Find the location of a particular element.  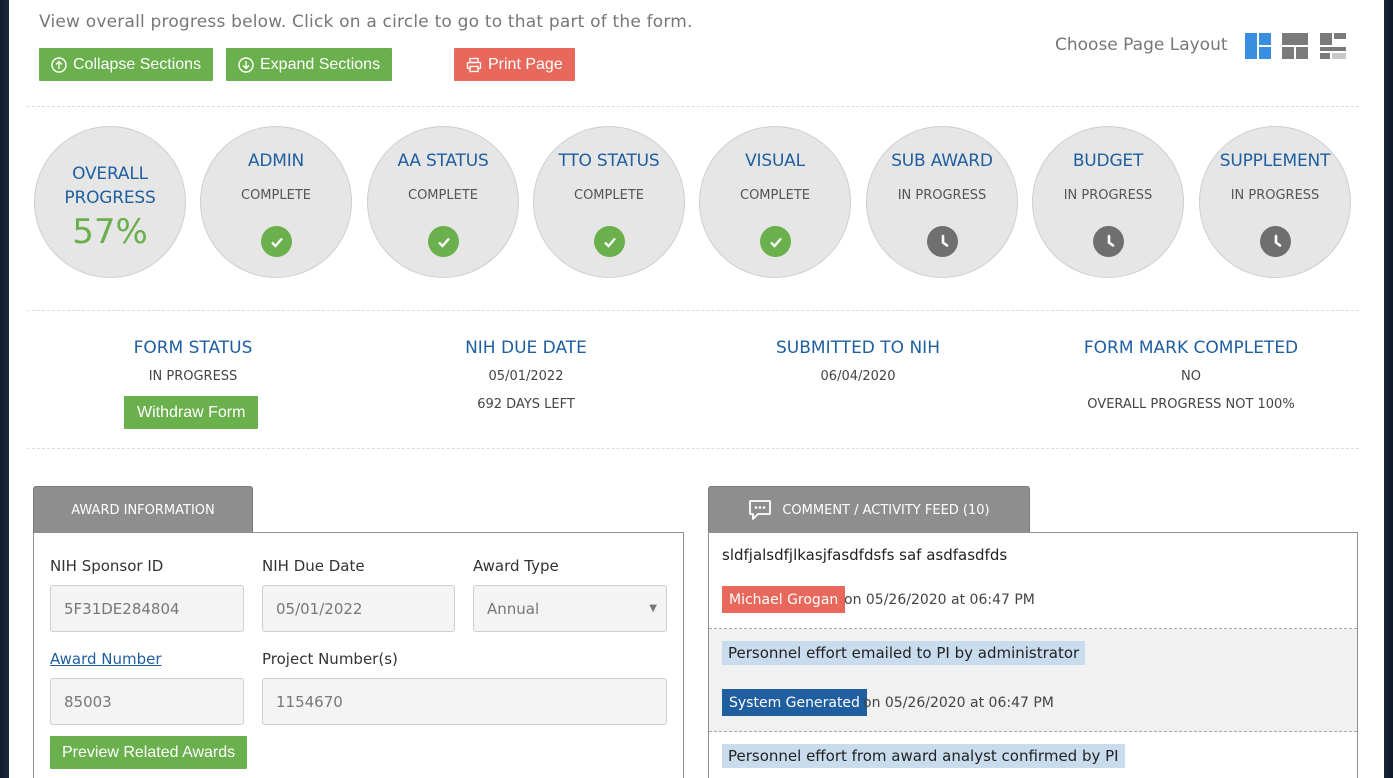

award-type-label: Award Type is located at coordinates (516, 566).